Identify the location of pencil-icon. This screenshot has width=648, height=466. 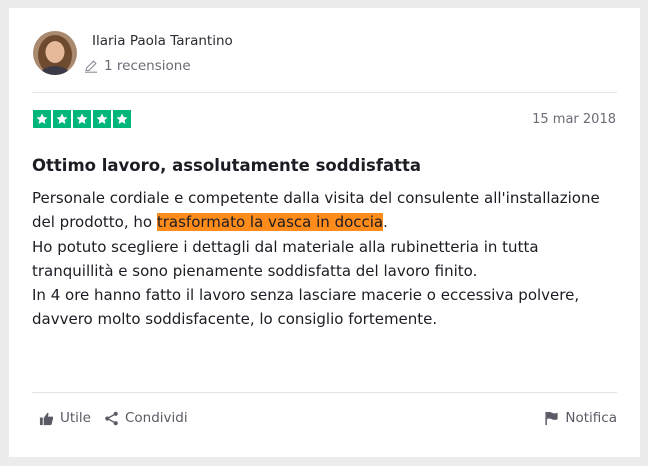
(91, 66).